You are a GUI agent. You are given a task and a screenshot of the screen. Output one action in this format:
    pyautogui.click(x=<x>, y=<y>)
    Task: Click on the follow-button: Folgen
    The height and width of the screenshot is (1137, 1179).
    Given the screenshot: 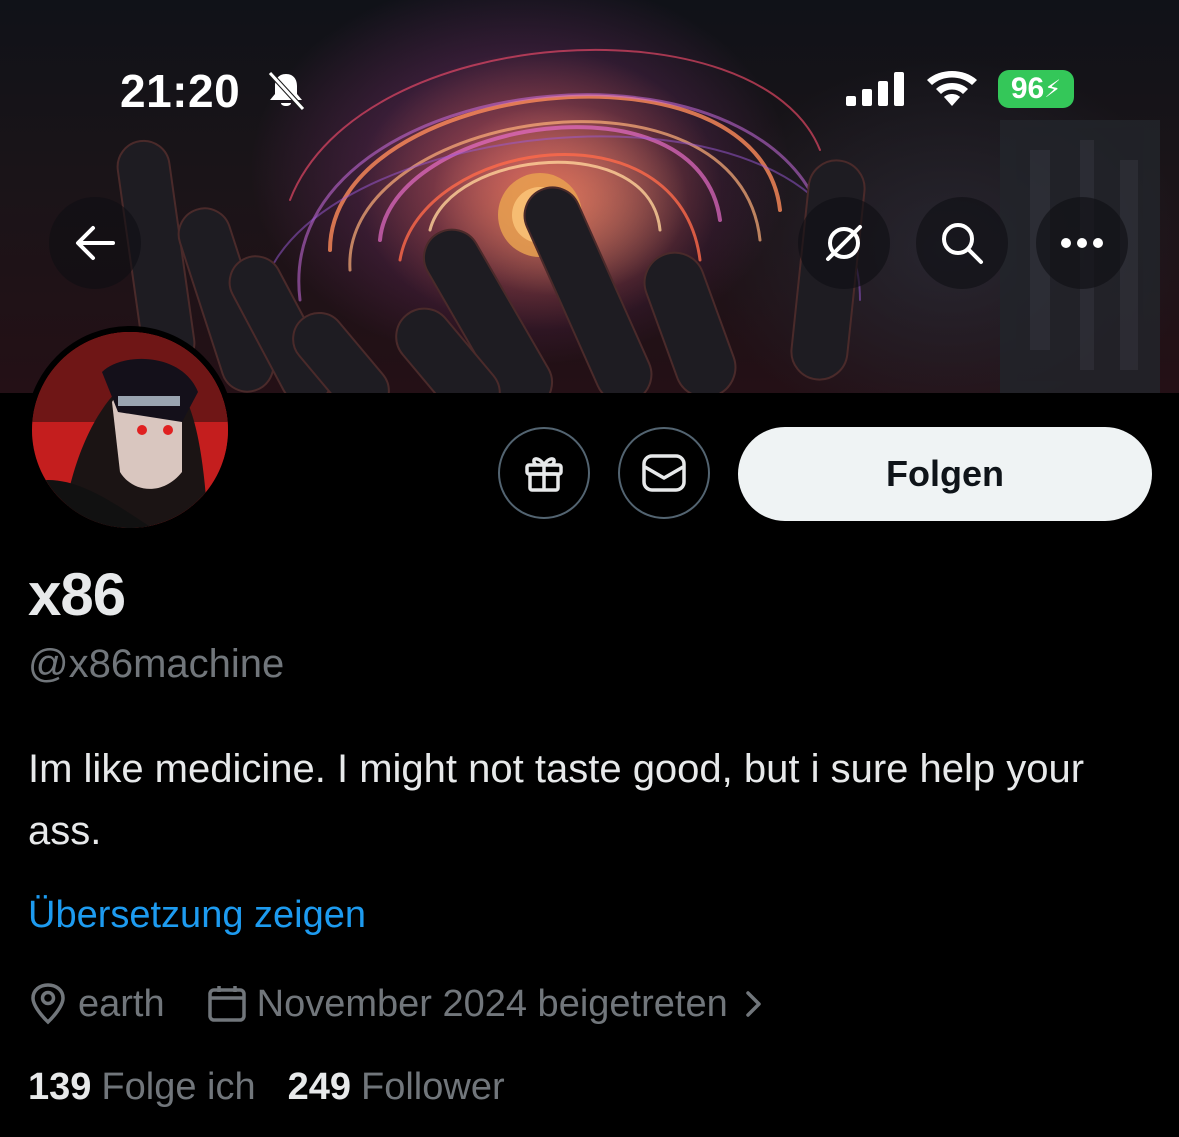 What is the action you would take?
    pyautogui.click(x=945, y=474)
    